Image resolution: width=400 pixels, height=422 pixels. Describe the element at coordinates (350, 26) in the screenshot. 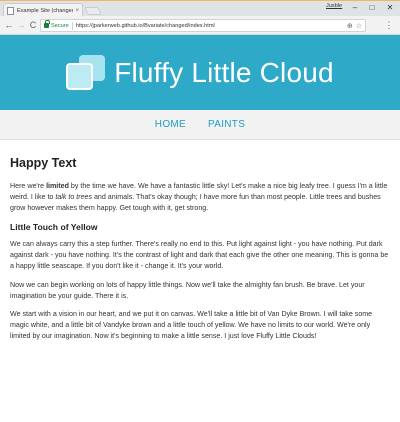

I see `extension-icon: ⊕` at that location.